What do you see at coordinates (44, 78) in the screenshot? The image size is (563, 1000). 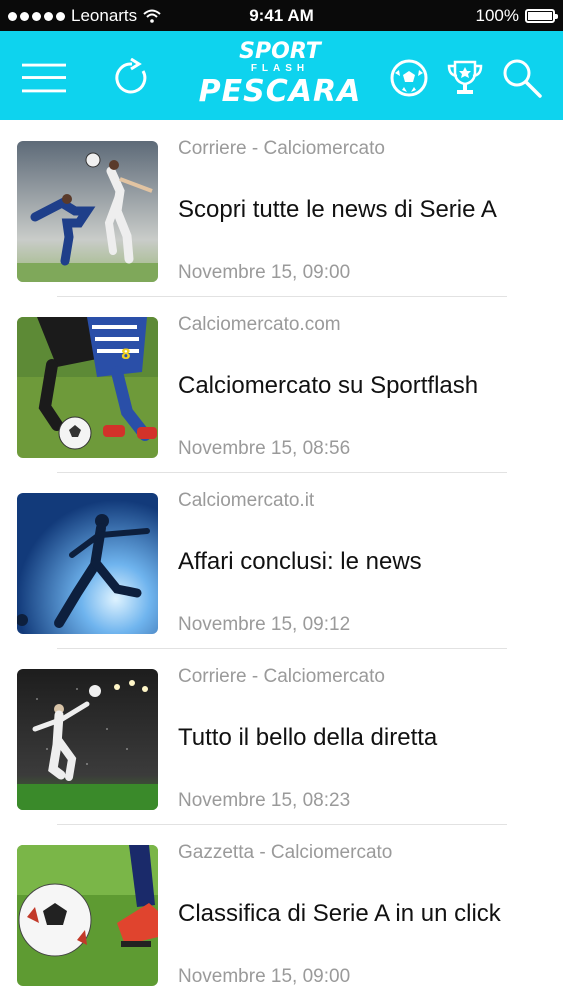 I see `hamburger-icon` at bounding box center [44, 78].